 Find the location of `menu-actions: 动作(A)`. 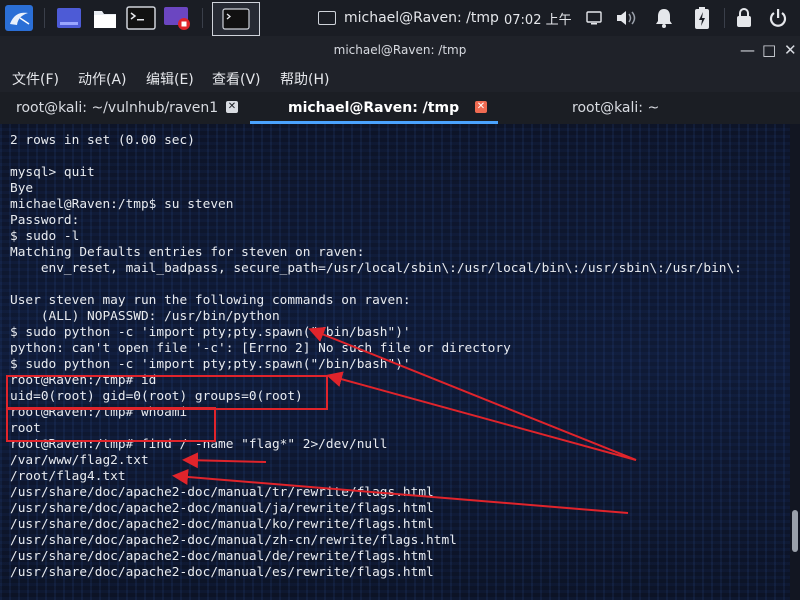

menu-actions: 动作(A) is located at coordinates (102, 79).